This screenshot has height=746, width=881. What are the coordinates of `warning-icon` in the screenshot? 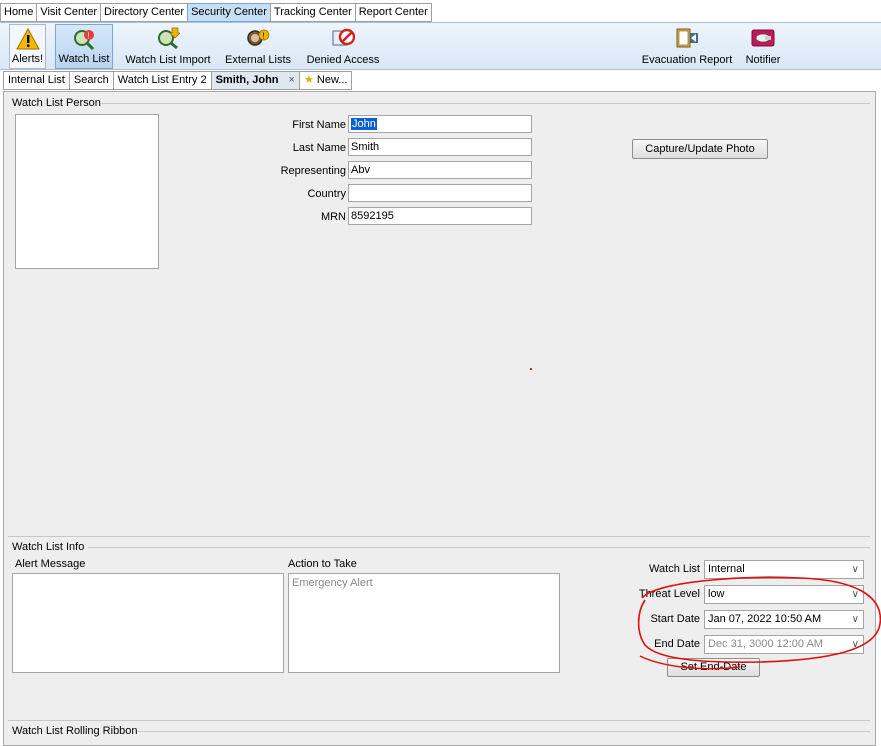 It's located at (27, 39).